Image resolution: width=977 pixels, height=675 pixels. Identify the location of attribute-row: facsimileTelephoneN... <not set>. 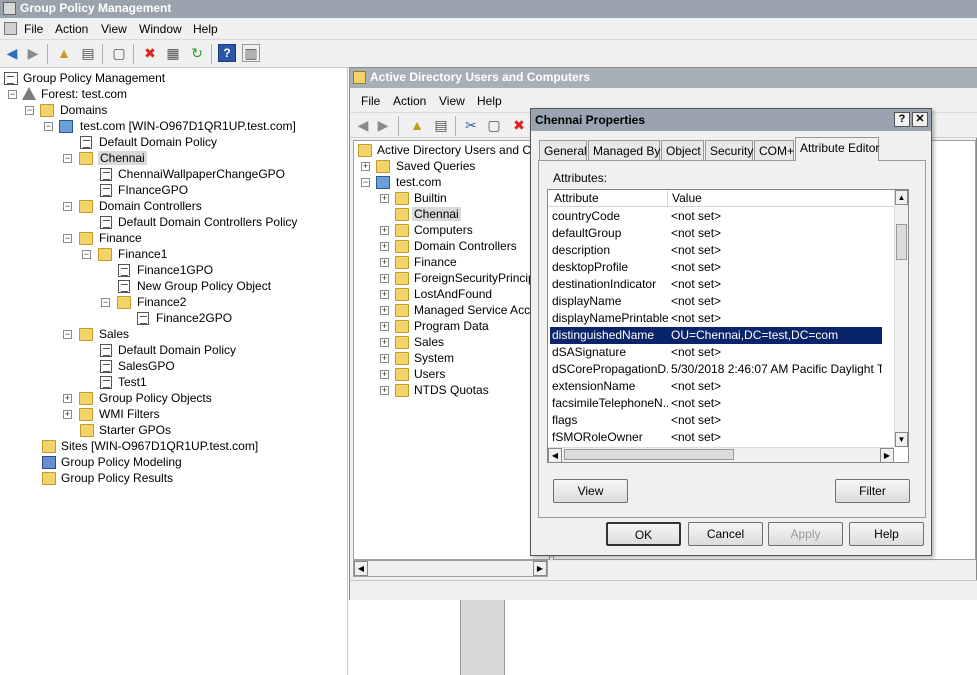
(716, 403).